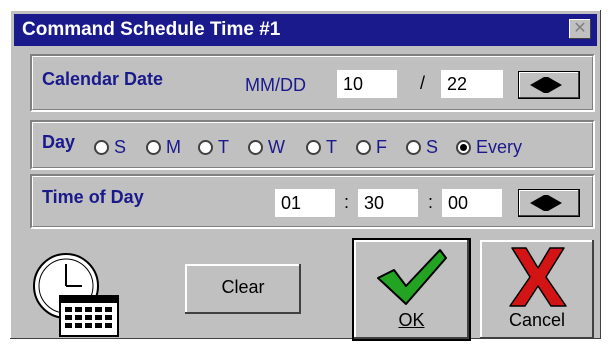 Image resolution: width=611 pixels, height=345 pixels. What do you see at coordinates (422, 147) in the screenshot?
I see `day-radio-sat: S` at bounding box center [422, 147].